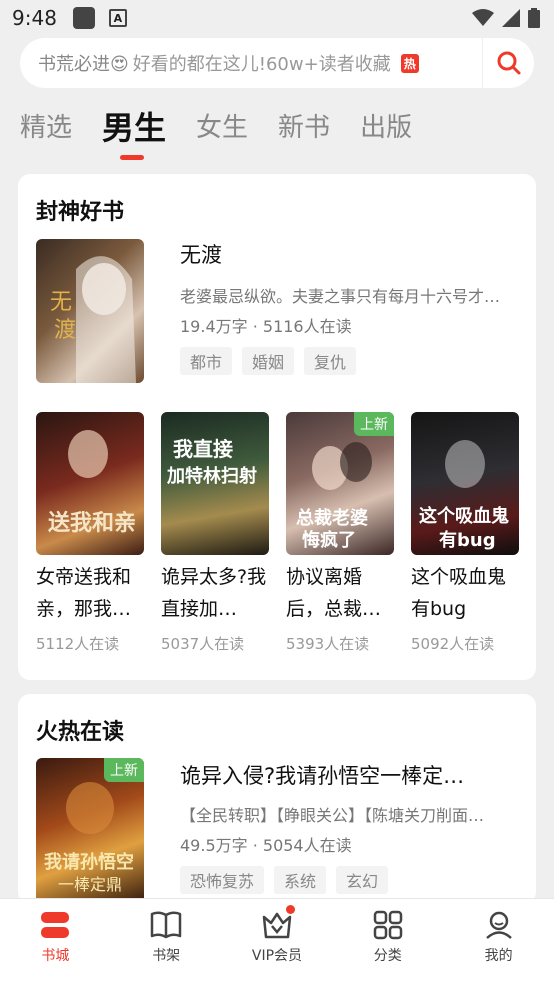 The width and height of the screenshot is (554, 986). I want to click on notification-icon, so click(83, 18).